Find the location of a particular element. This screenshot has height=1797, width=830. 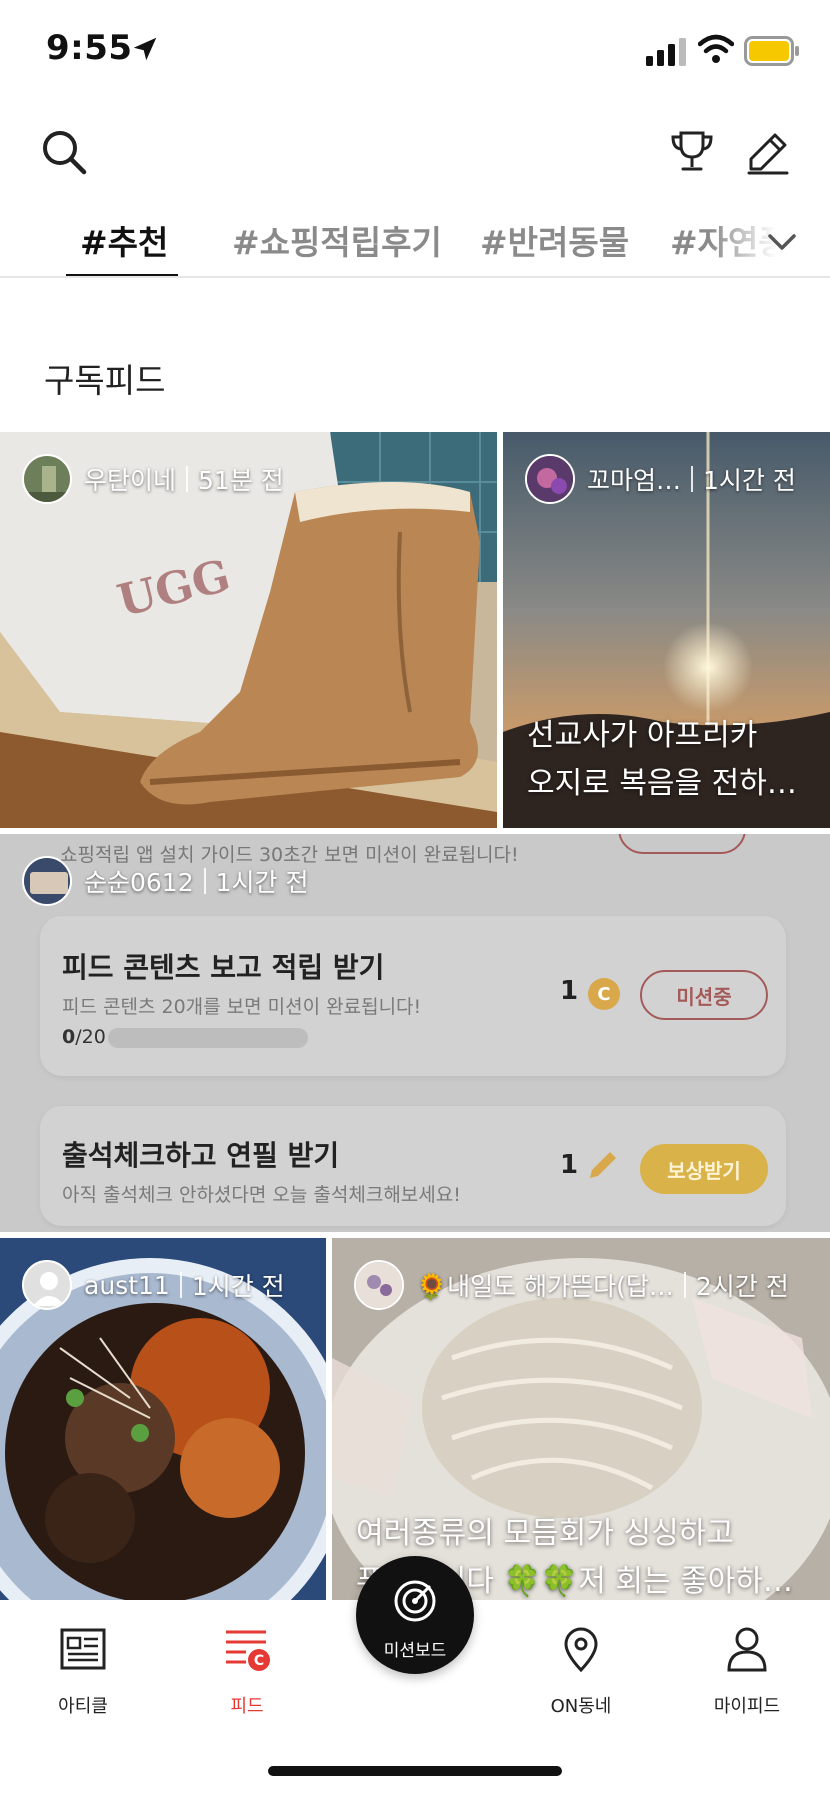

nav-my-feed: 마이피드 is located at coordinates (747, 1670).